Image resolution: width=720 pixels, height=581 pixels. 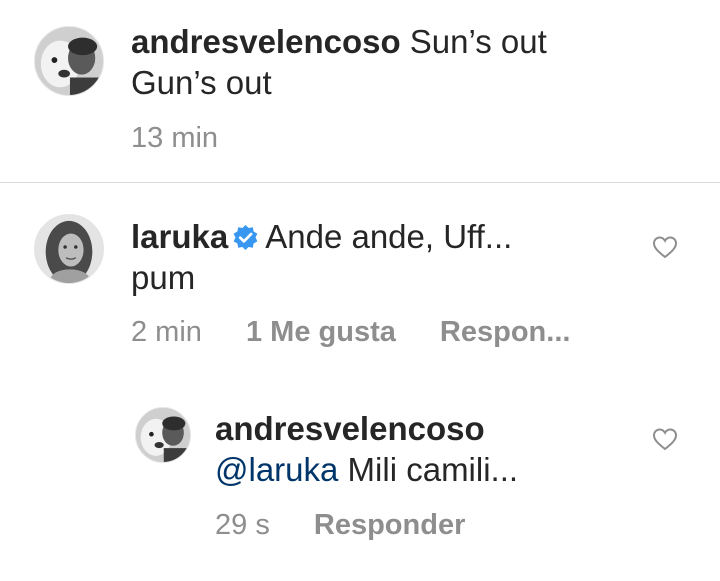 What do you see at coordinates (381, 257) in the screenshot?
I see `comment-text: laruka Ande ande, Uff... pum` at bounding box center [381, 257].